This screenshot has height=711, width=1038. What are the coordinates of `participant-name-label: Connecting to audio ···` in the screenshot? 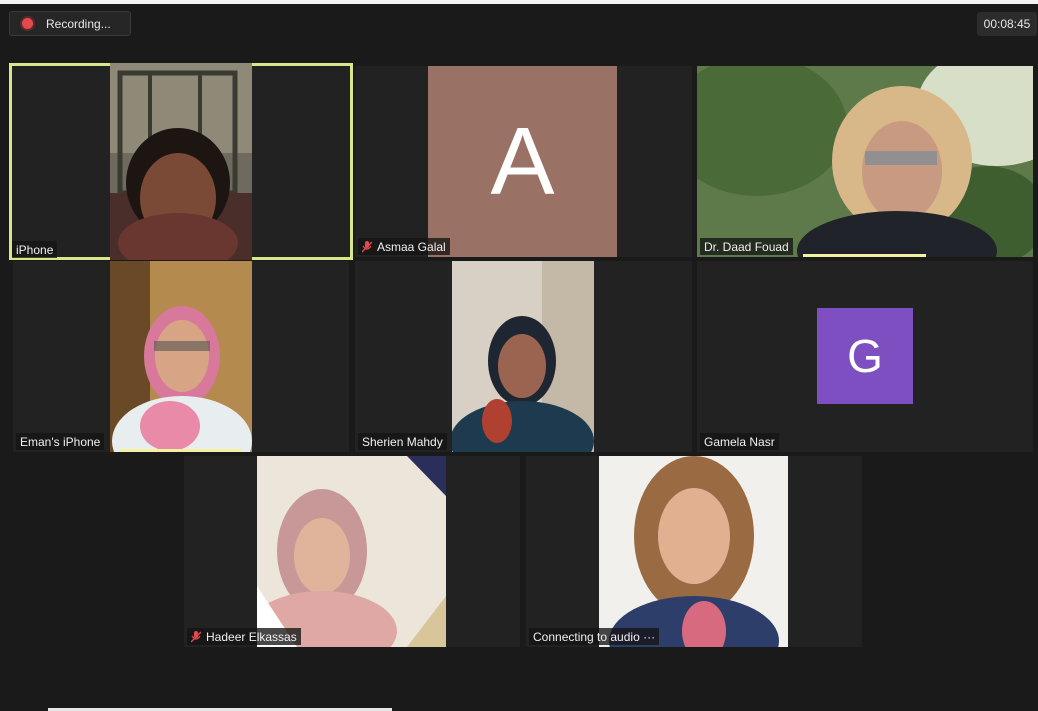 It's located at (594, 636).